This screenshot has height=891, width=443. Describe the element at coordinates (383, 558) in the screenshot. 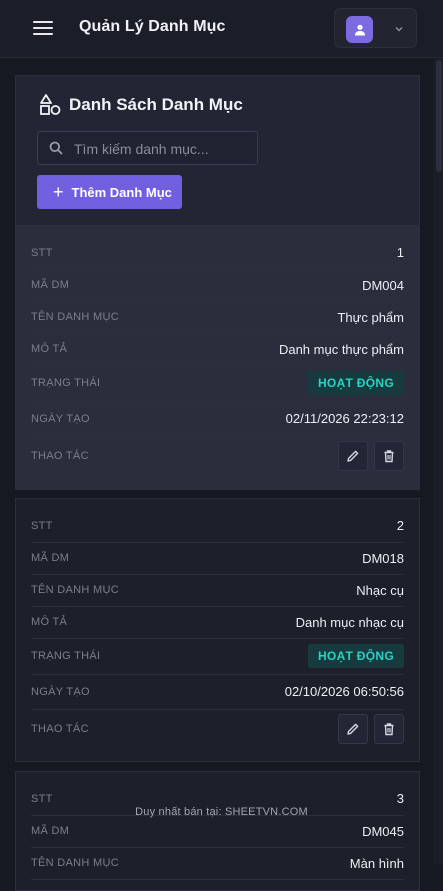

I see `value-code: DM018` at that location.